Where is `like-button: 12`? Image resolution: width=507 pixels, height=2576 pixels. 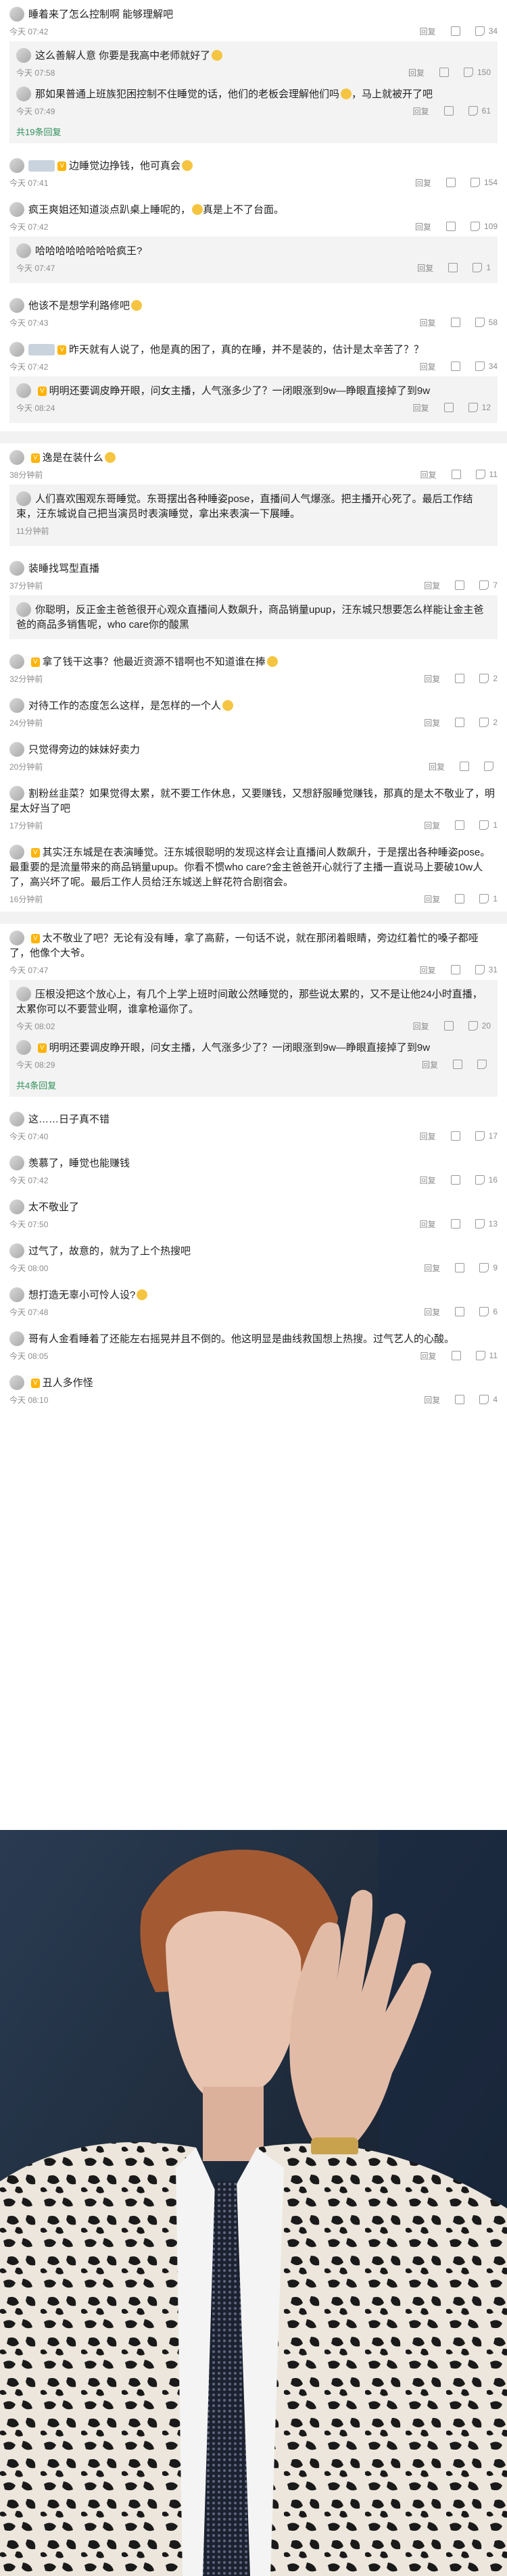
like-button: 12 is located at coordinates (479, 408).